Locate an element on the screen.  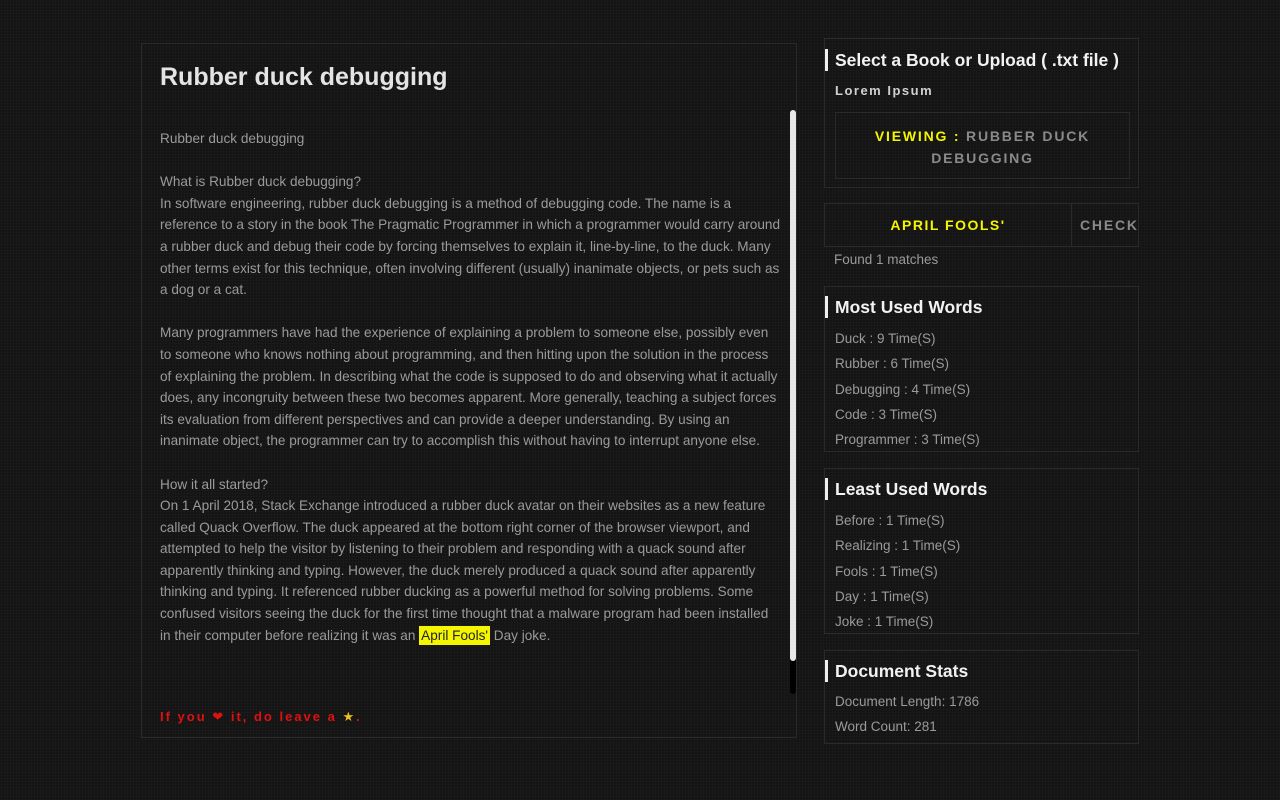
document-stats-title: Document Stats is located at coordinates (896, 671).